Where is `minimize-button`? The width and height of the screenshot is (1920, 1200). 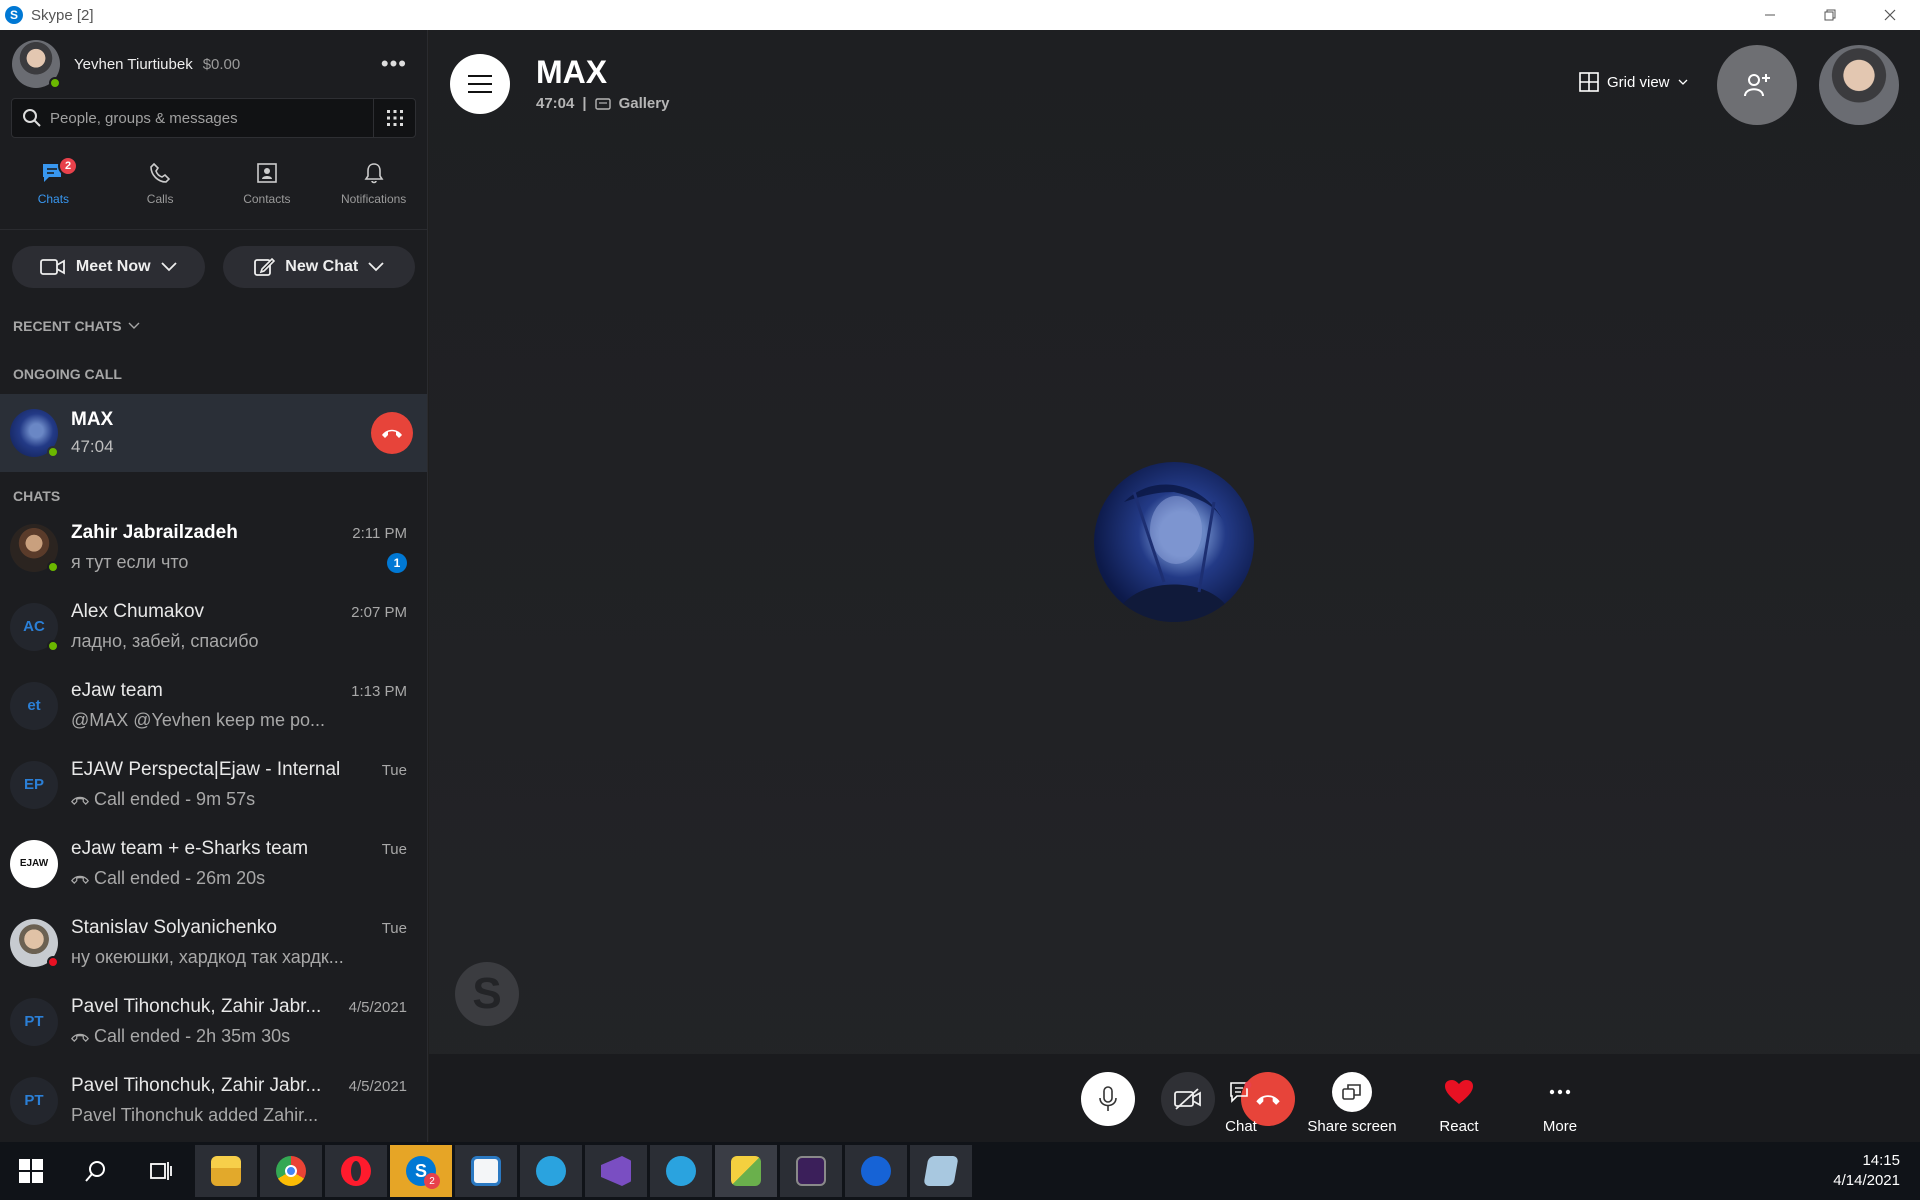 minimize-button is located at coordinates (1770, 15).